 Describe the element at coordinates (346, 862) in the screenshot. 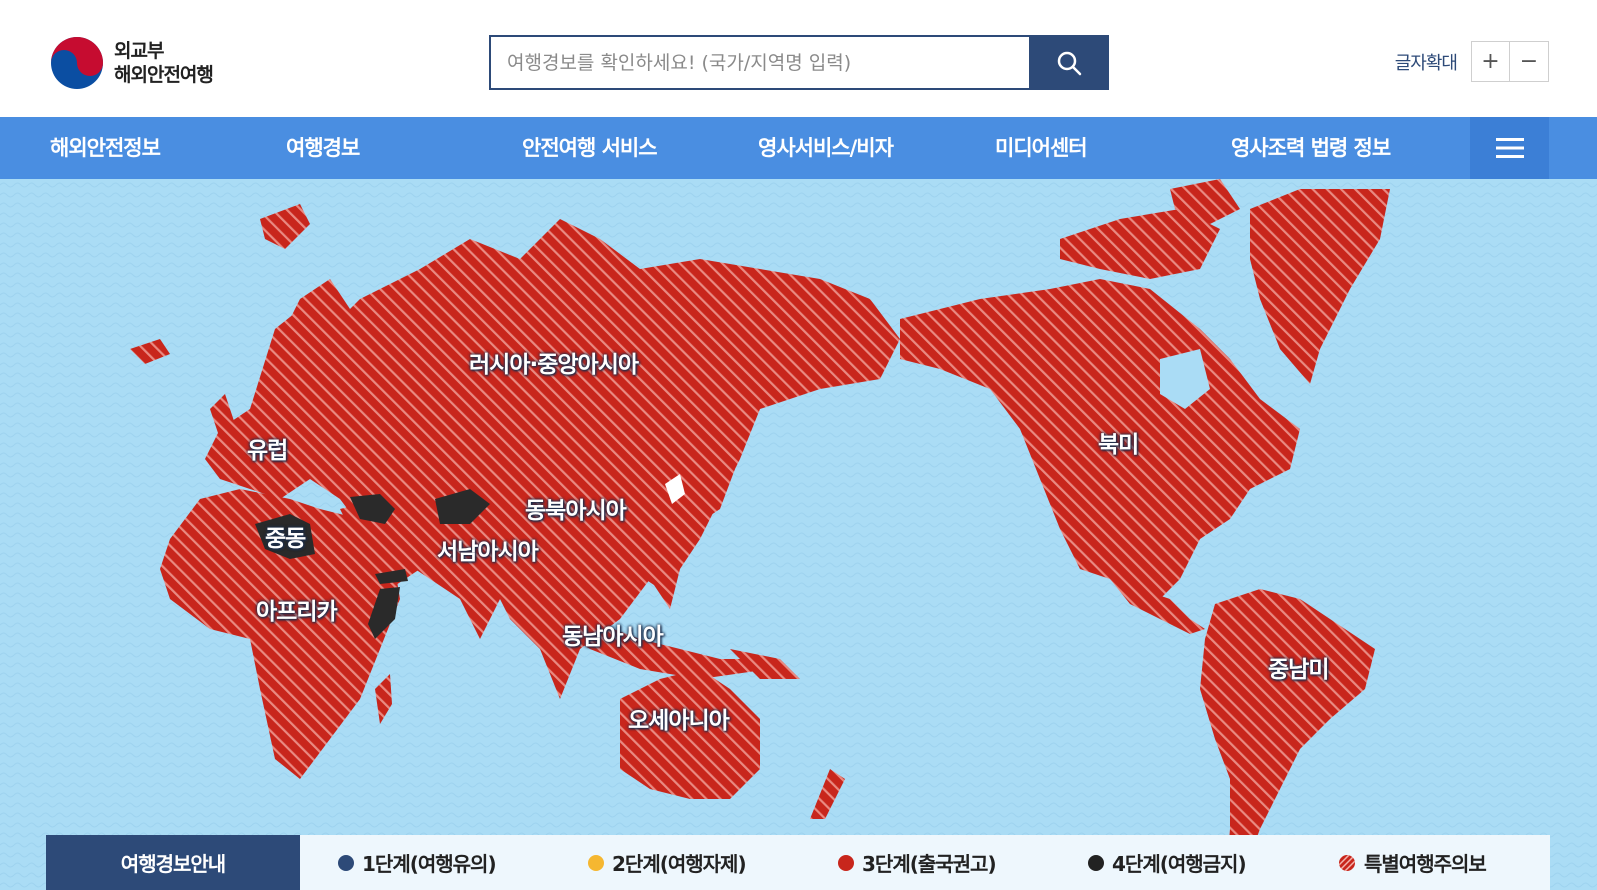

I see `level1-dot-icon` at that location.